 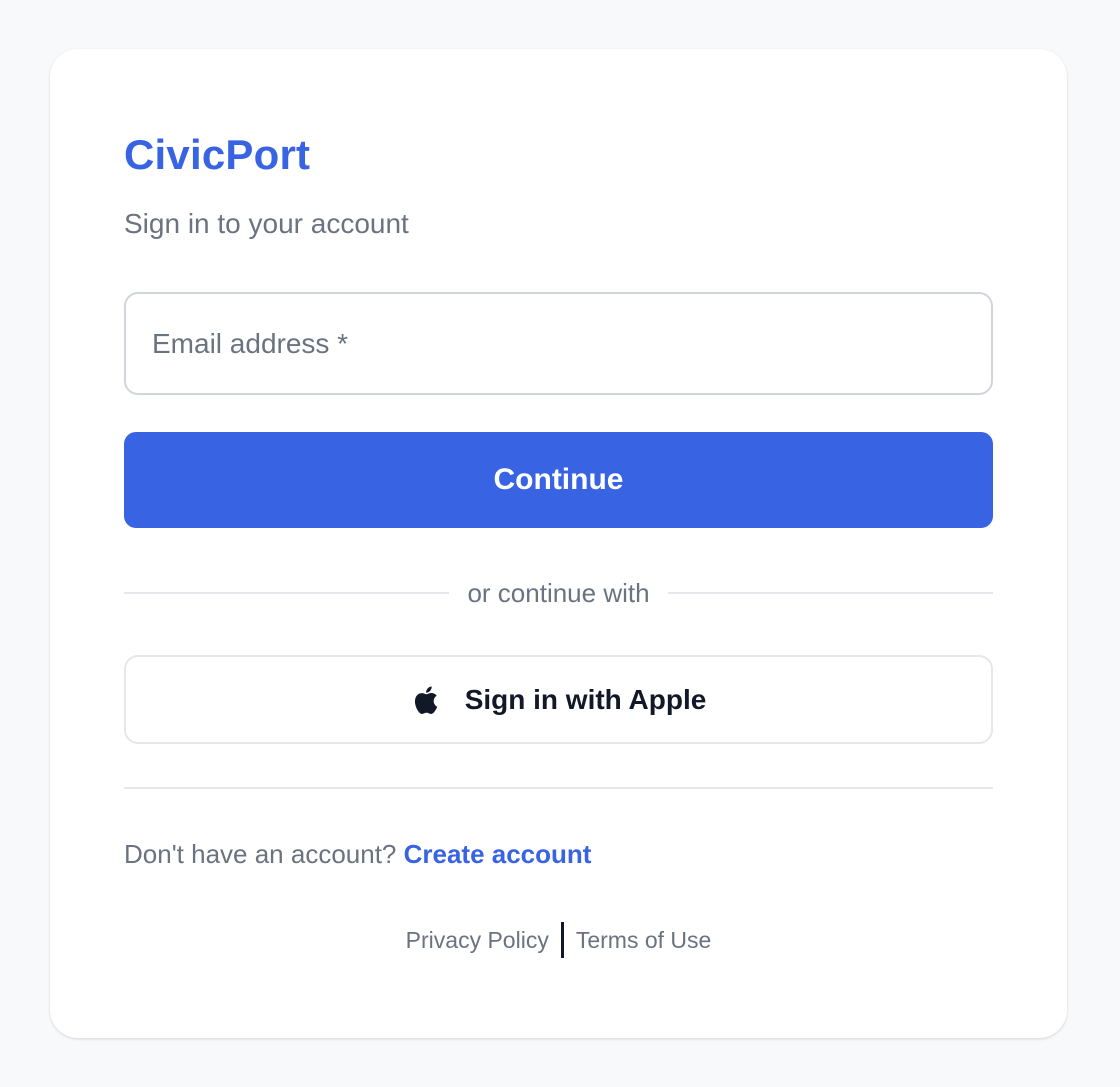 I want to click on apple-icon, so click(x=425, y=699).